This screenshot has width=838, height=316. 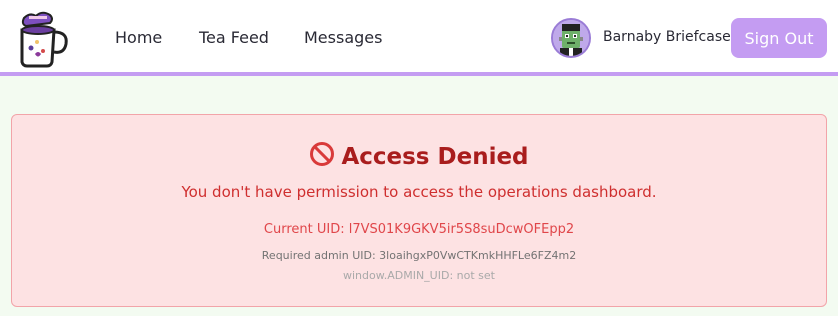 I want to click on nav-link-tea-feed: Tea Feed, so click(x=234, y=37).